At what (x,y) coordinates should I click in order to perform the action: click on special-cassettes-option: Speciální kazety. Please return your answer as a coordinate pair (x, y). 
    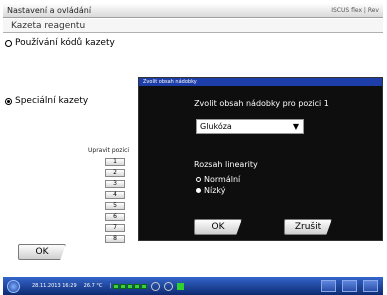
    Looking at the image, I should click on (46, 101).